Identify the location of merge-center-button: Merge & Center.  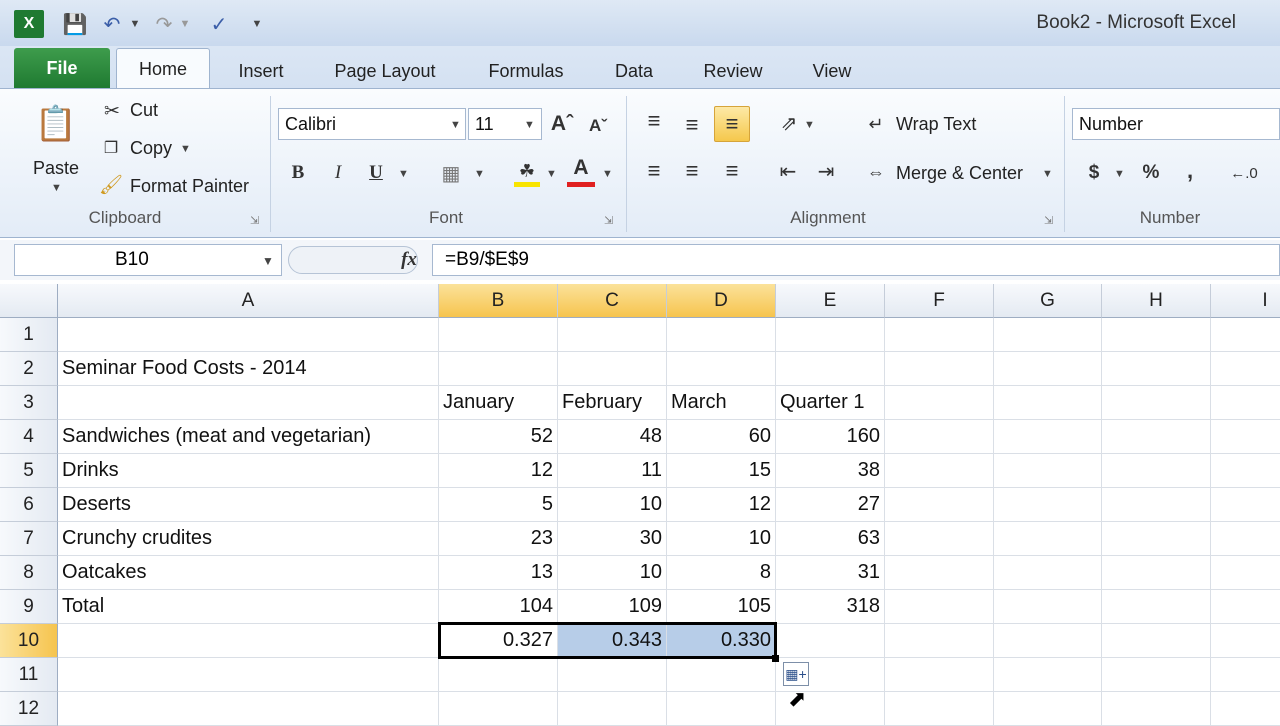
(959, 173).